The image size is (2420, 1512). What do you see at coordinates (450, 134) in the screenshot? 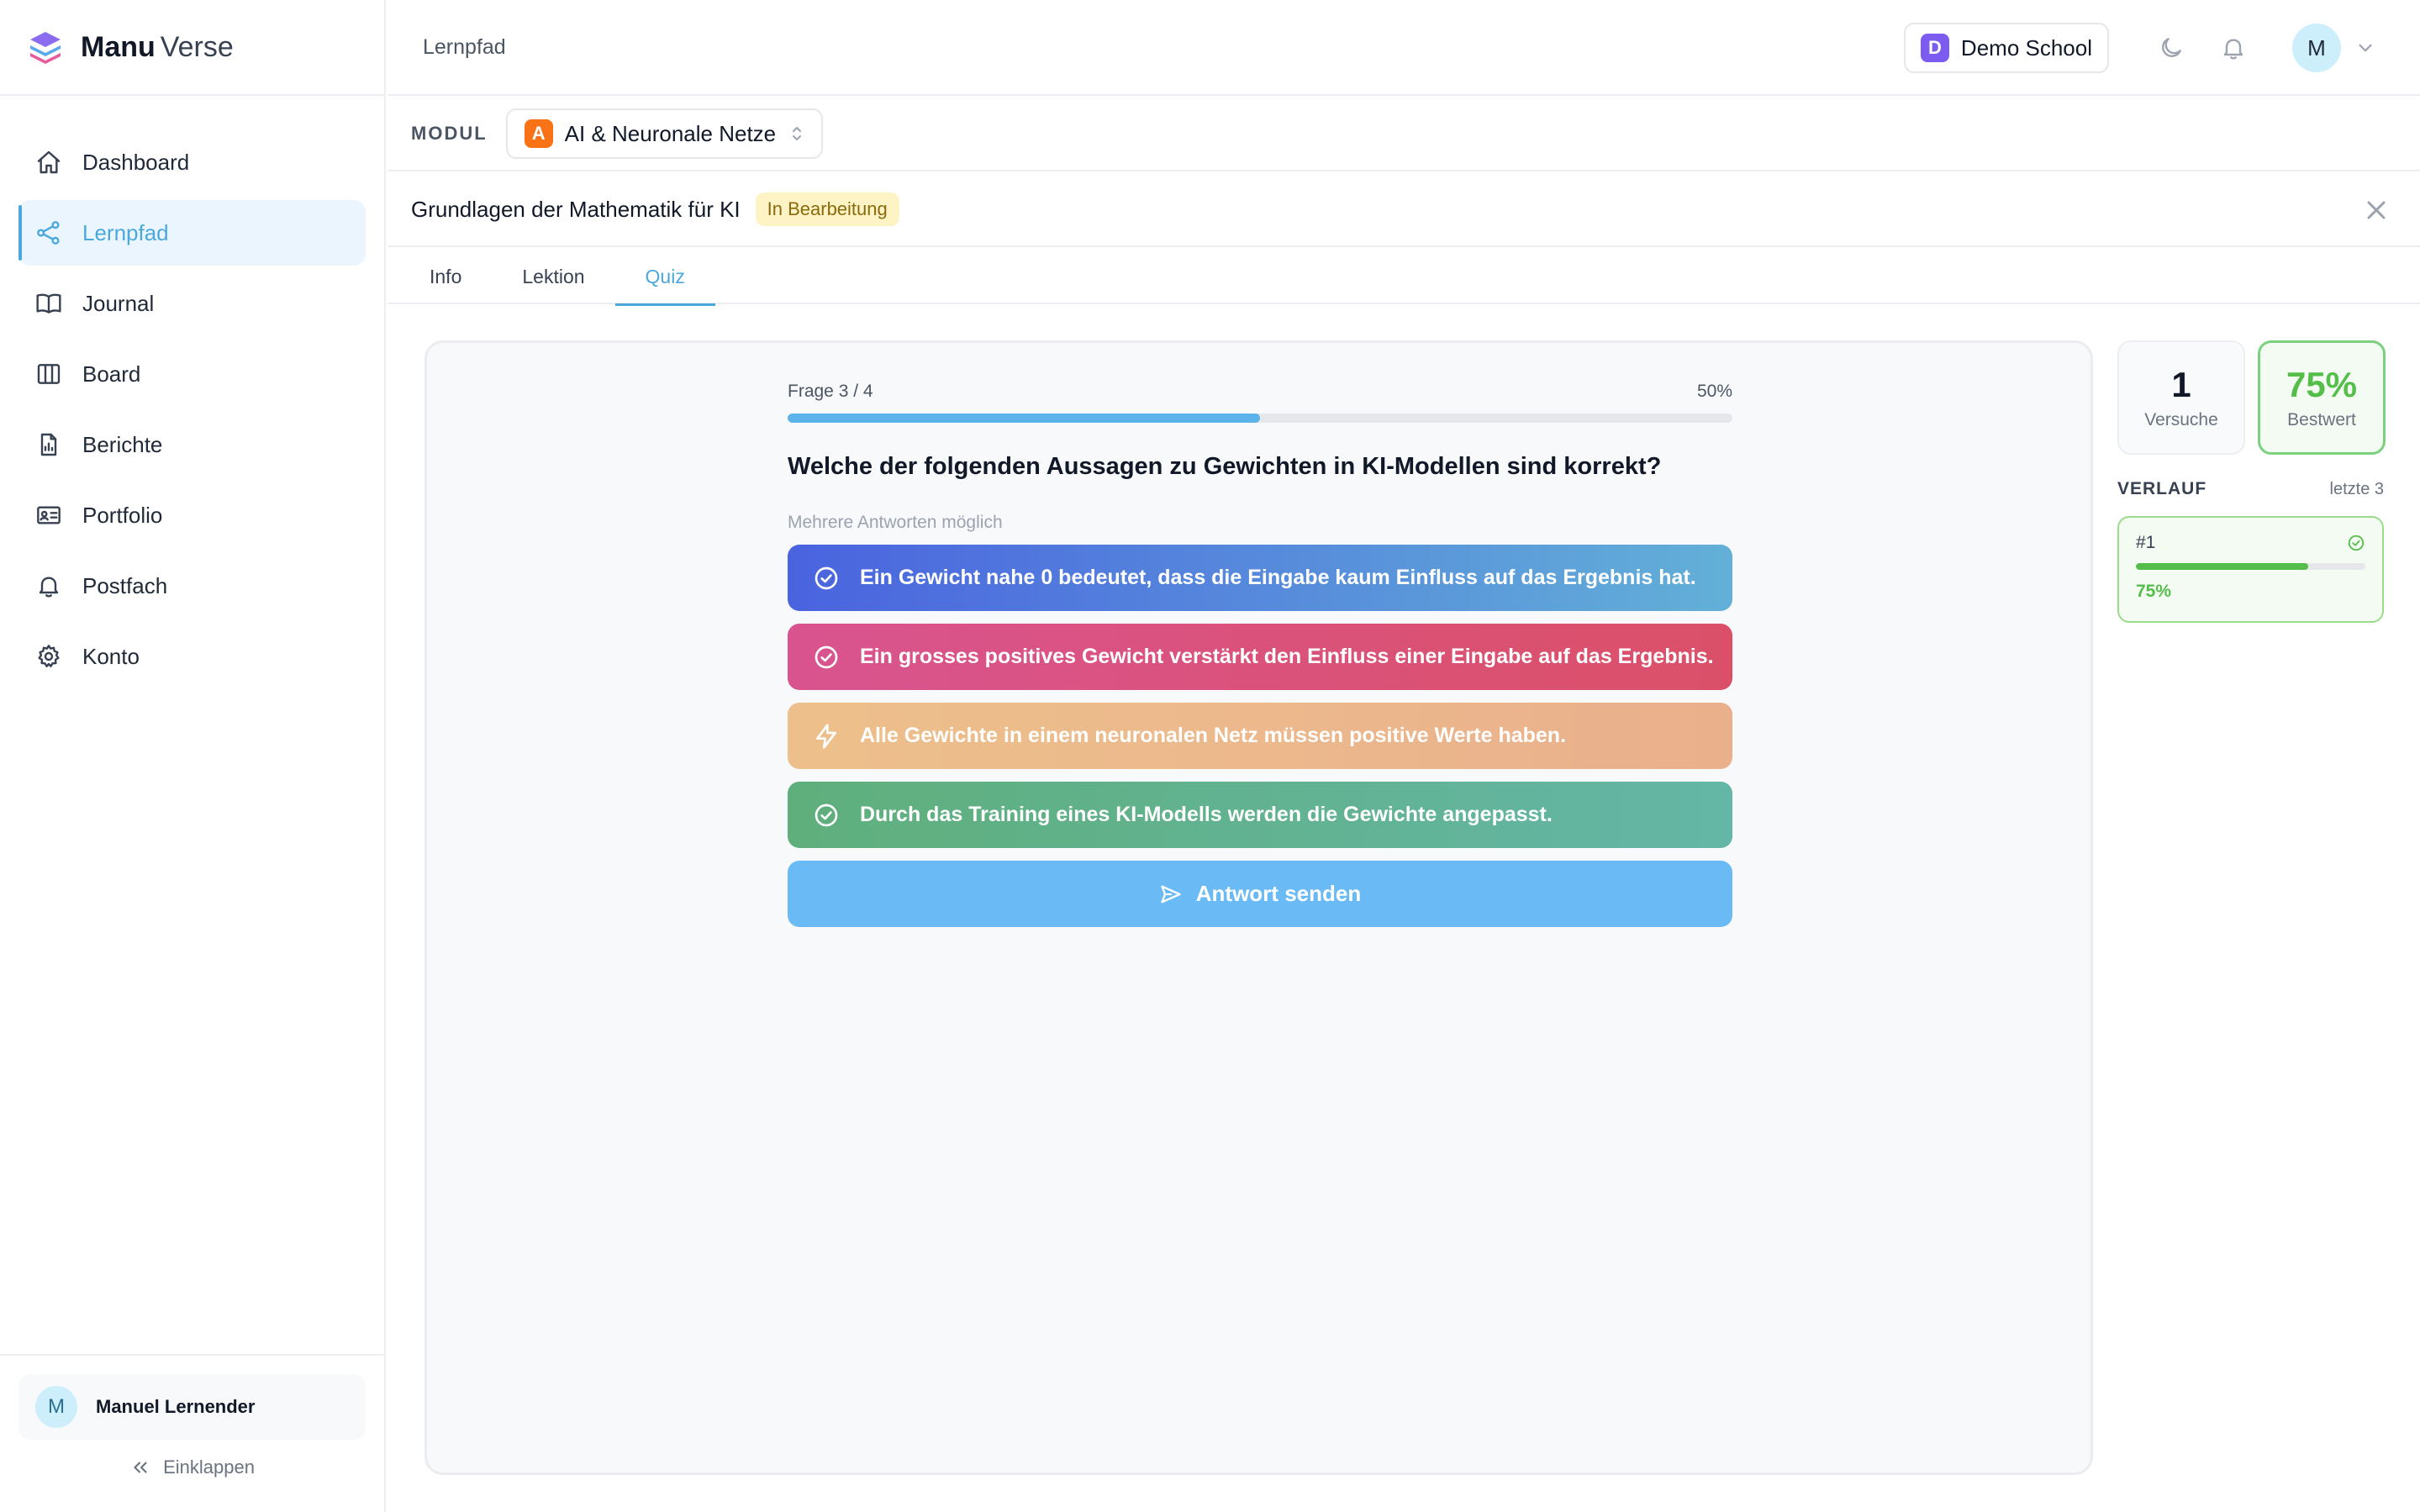
I see `module-label: MODUL` at bounding box center [450, 134].